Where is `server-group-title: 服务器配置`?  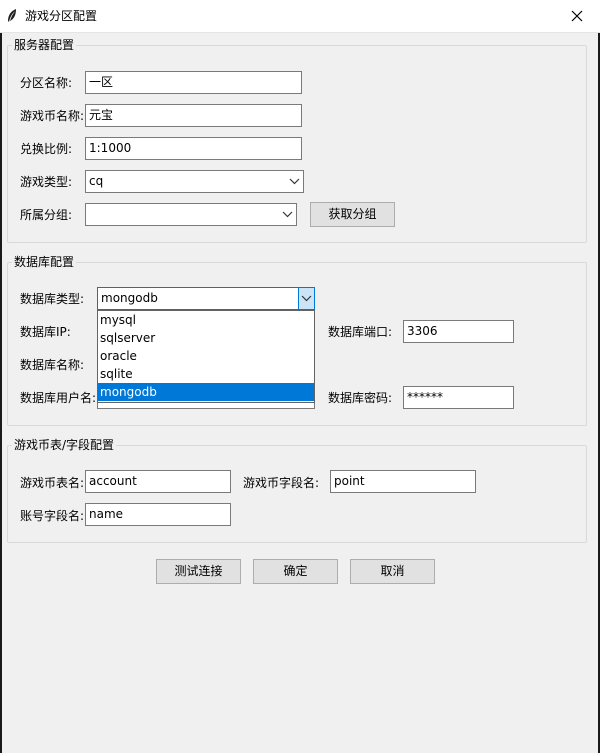
server-group-title: 服务器配置 is located at coordinates (44, 45).